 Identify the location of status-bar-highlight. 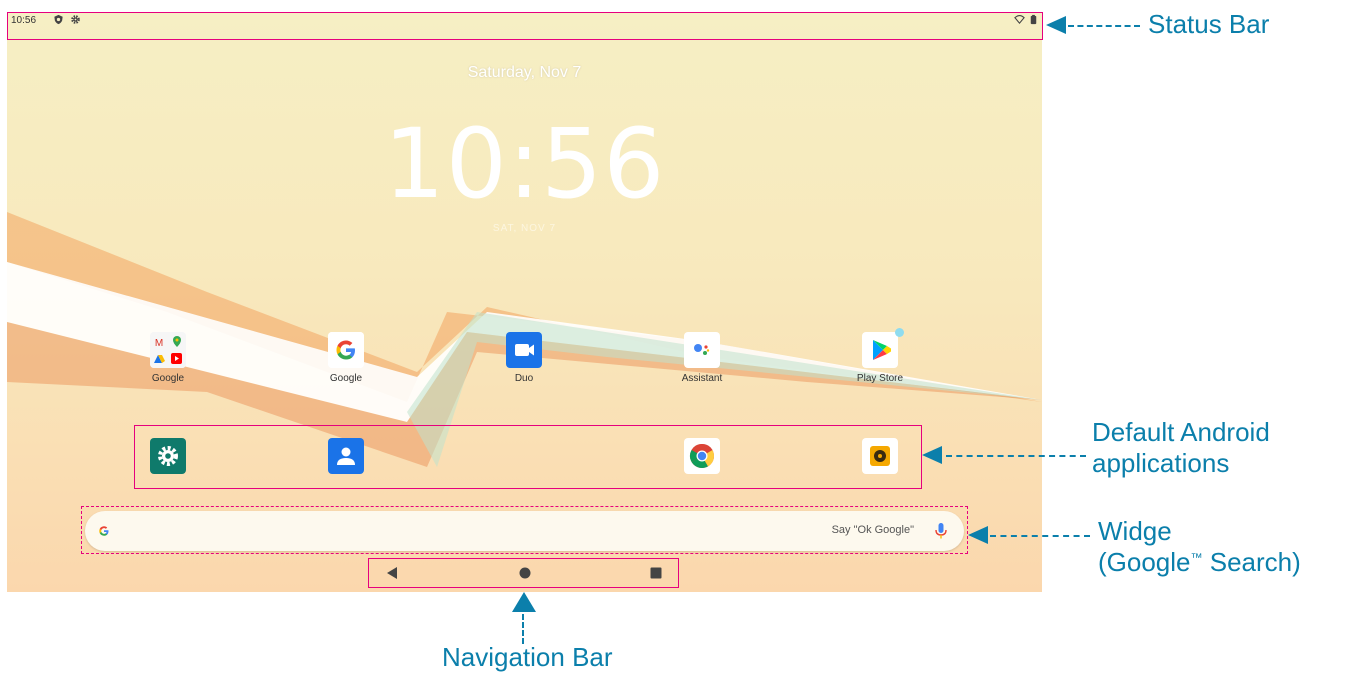
(525, 26).